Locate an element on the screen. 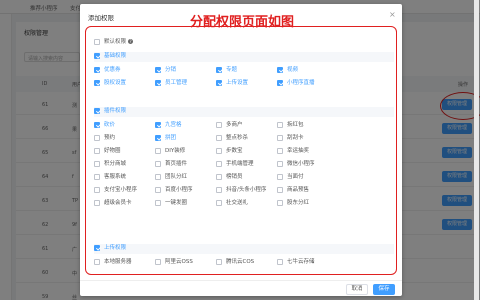  page-scrollbar is located at coordinates (476, 150).